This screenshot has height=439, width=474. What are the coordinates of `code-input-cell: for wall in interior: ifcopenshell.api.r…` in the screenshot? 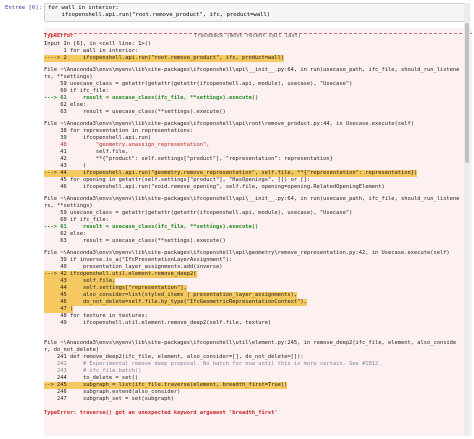 It's located at (256, 12).